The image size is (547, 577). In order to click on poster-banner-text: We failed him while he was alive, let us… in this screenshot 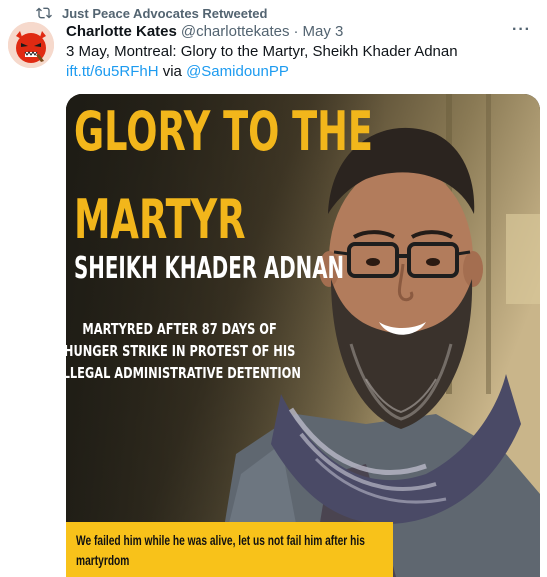, I will do `click(220, 550)`.